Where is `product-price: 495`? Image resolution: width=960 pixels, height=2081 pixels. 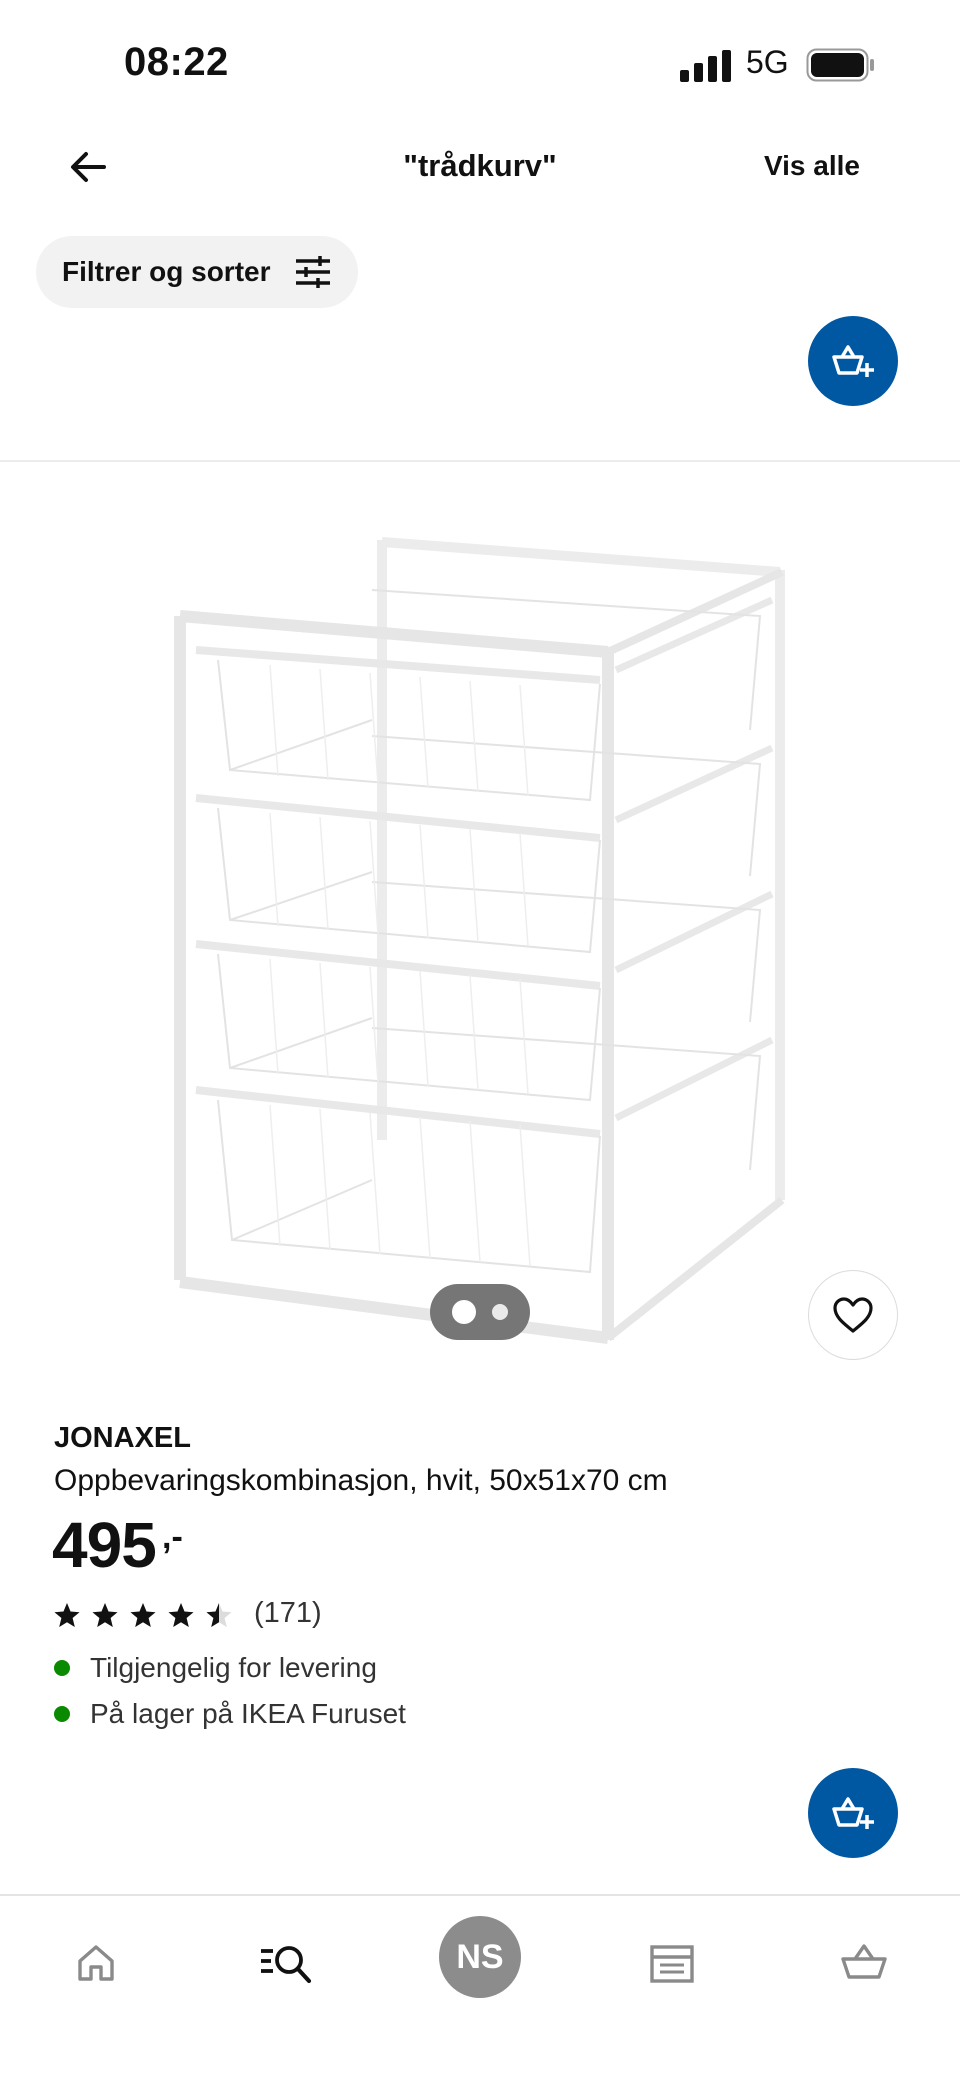
product-price: 495 is located at coordinates (104, 1545).